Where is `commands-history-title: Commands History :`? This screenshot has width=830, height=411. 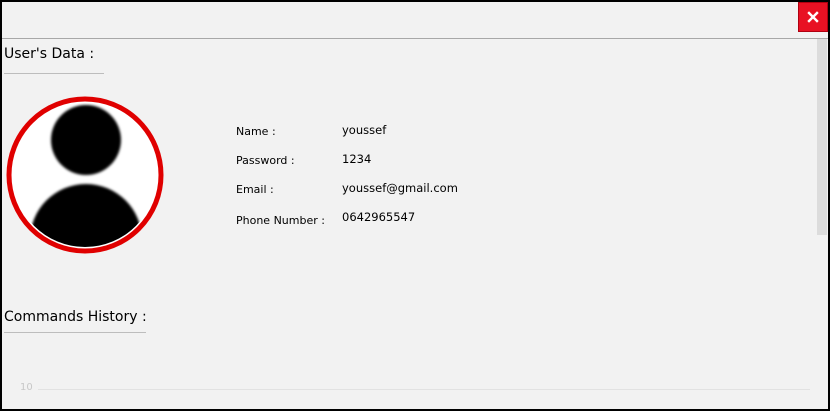
commands-history-title: Commands History : is located at coordinates (75, 317).